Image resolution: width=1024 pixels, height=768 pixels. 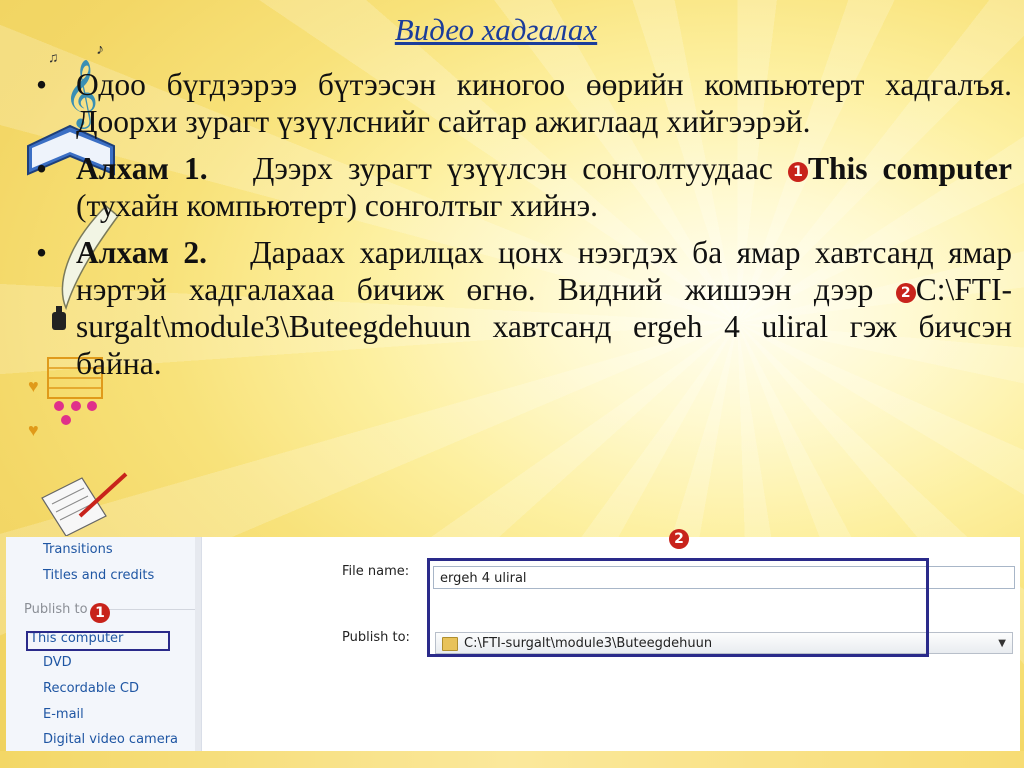 I want to click on publish-to-label: Publish to:, so click(x=376, y=637).